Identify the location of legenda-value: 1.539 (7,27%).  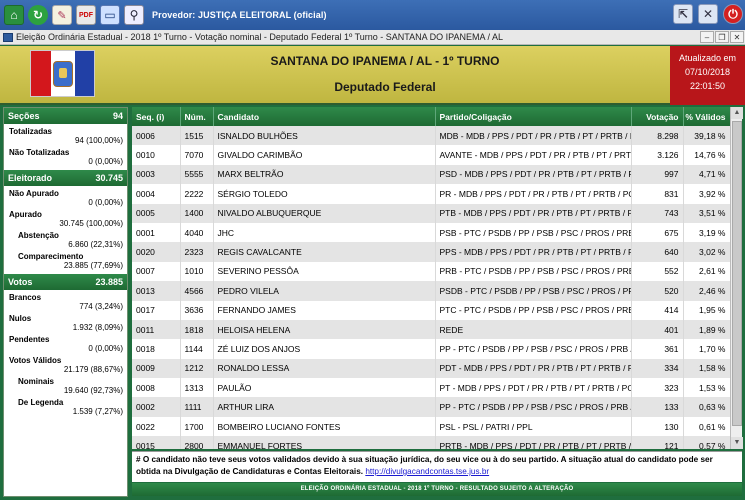
(97, 411).